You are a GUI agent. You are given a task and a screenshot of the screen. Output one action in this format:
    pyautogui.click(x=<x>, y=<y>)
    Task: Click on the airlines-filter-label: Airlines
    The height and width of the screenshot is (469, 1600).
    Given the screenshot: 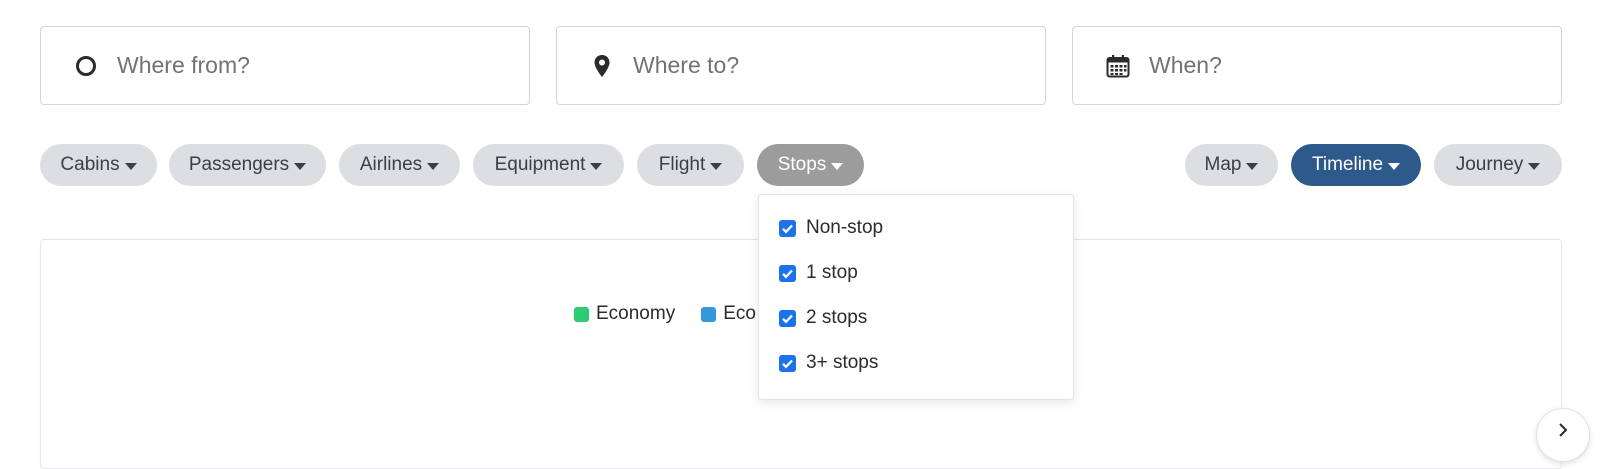 What is the action you would take?
    pyautogui.click(x=391, y=164)
    